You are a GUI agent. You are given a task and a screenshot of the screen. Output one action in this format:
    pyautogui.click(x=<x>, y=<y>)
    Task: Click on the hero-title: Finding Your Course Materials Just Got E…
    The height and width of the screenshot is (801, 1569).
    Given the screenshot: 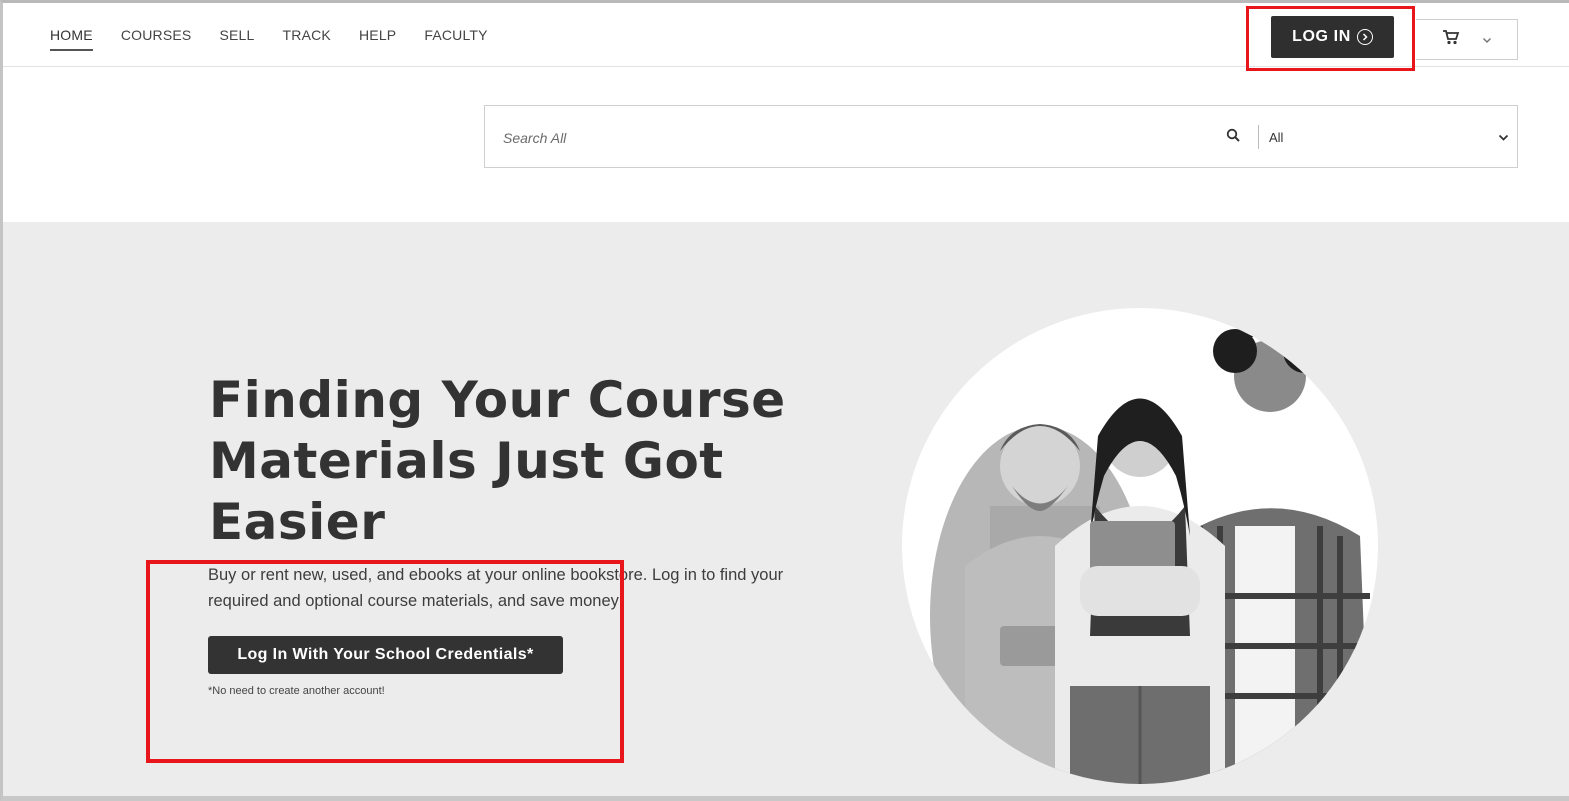 What is the action you would take?
    pyautogui.click(x=497, y=461)
    